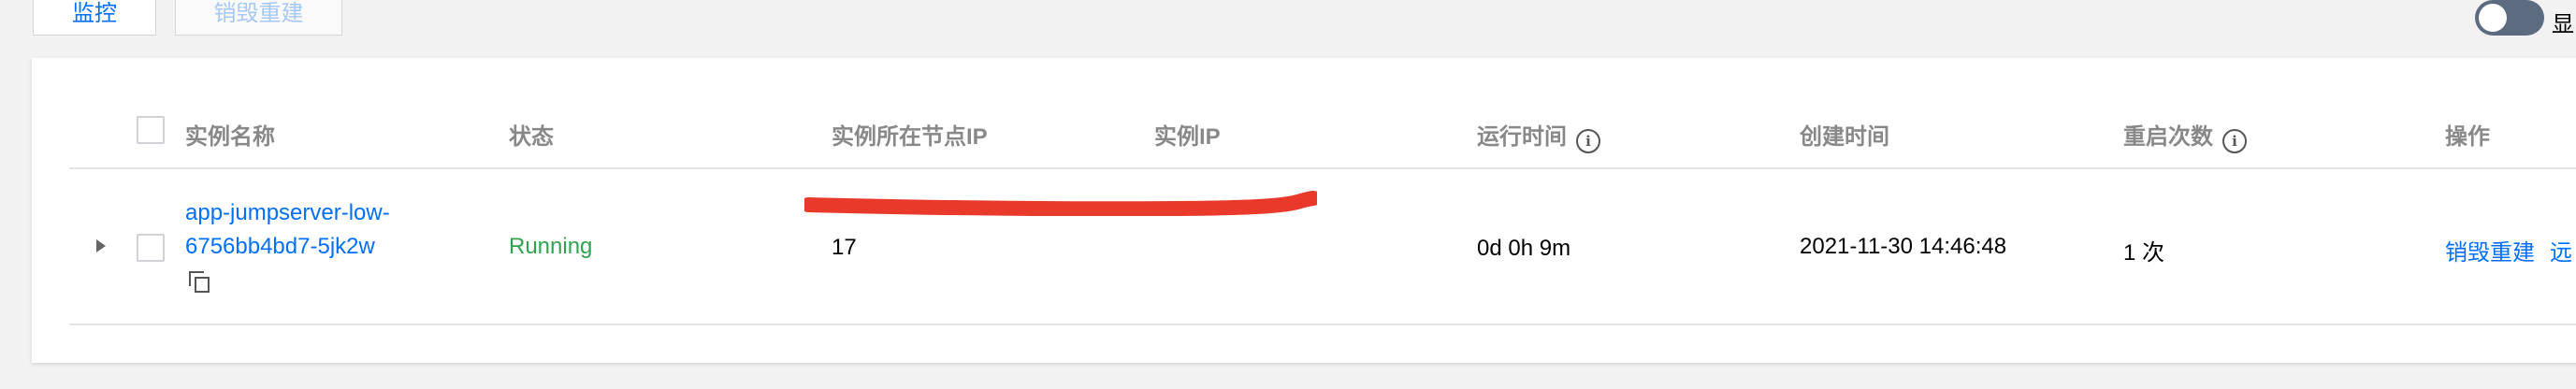 The width and height of the screenshot is (2576, 389). Describe the element at coordinates (280, 247) in the screenshot. I see `instance-name-line2: 6756bb4bd7-5jk2w` at that location.